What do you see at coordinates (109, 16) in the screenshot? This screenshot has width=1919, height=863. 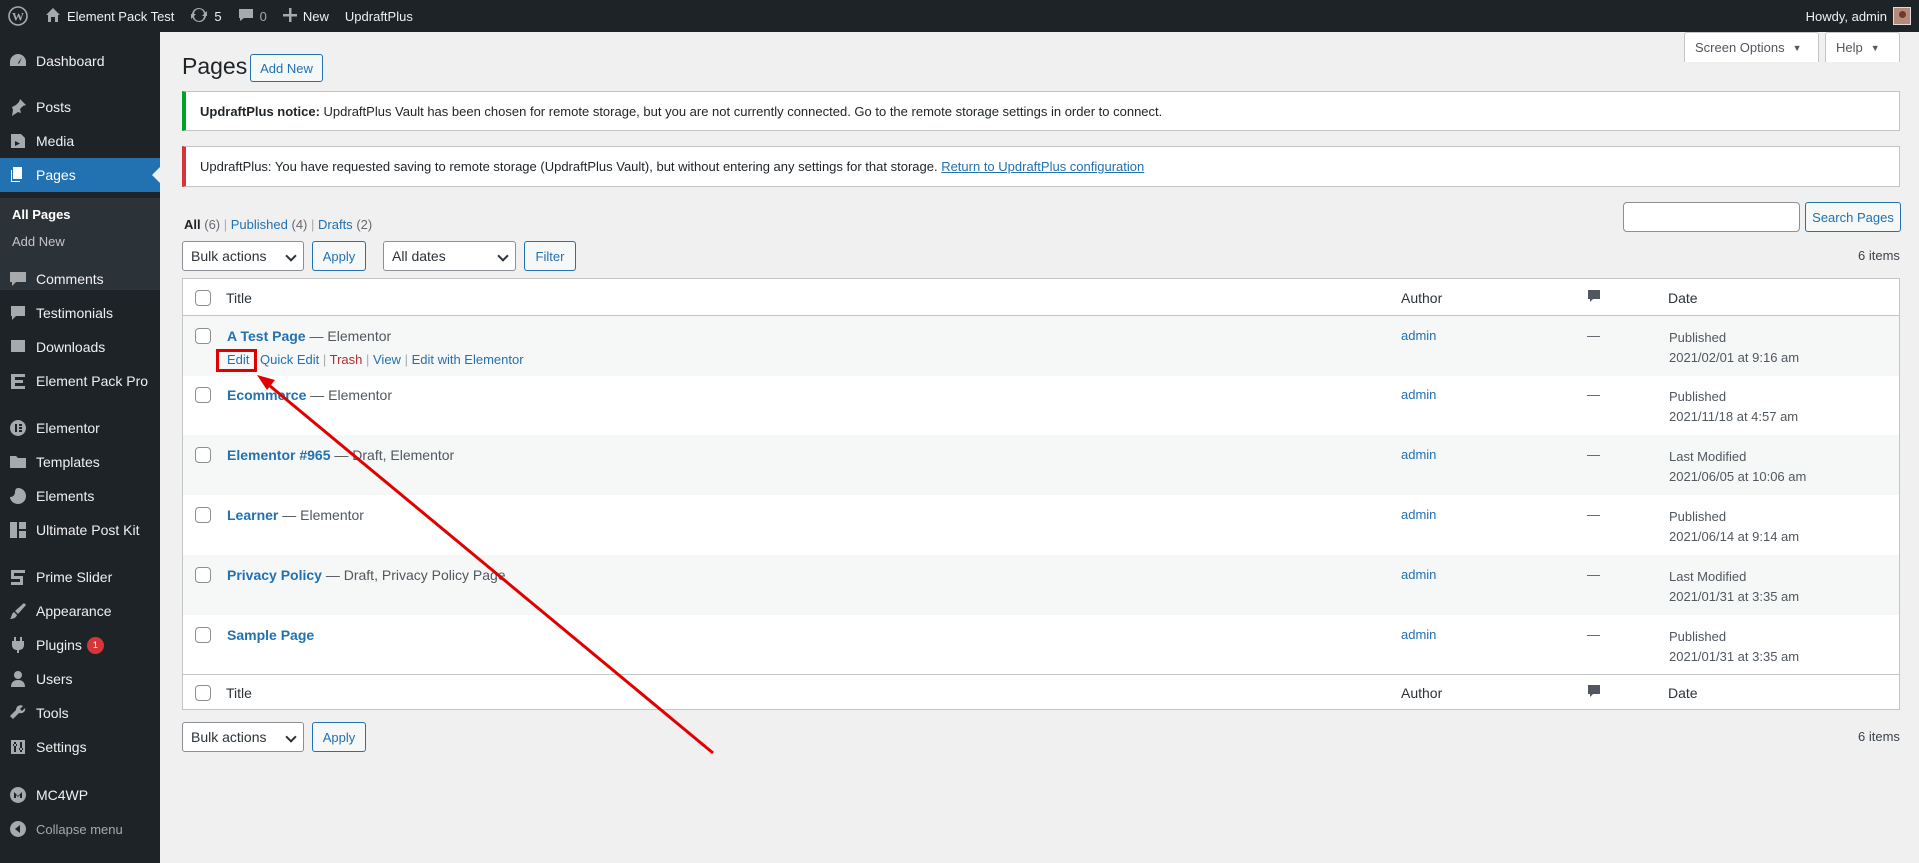 I see `site-name-link: Element Pack Test` at bounding box center [109, 16].